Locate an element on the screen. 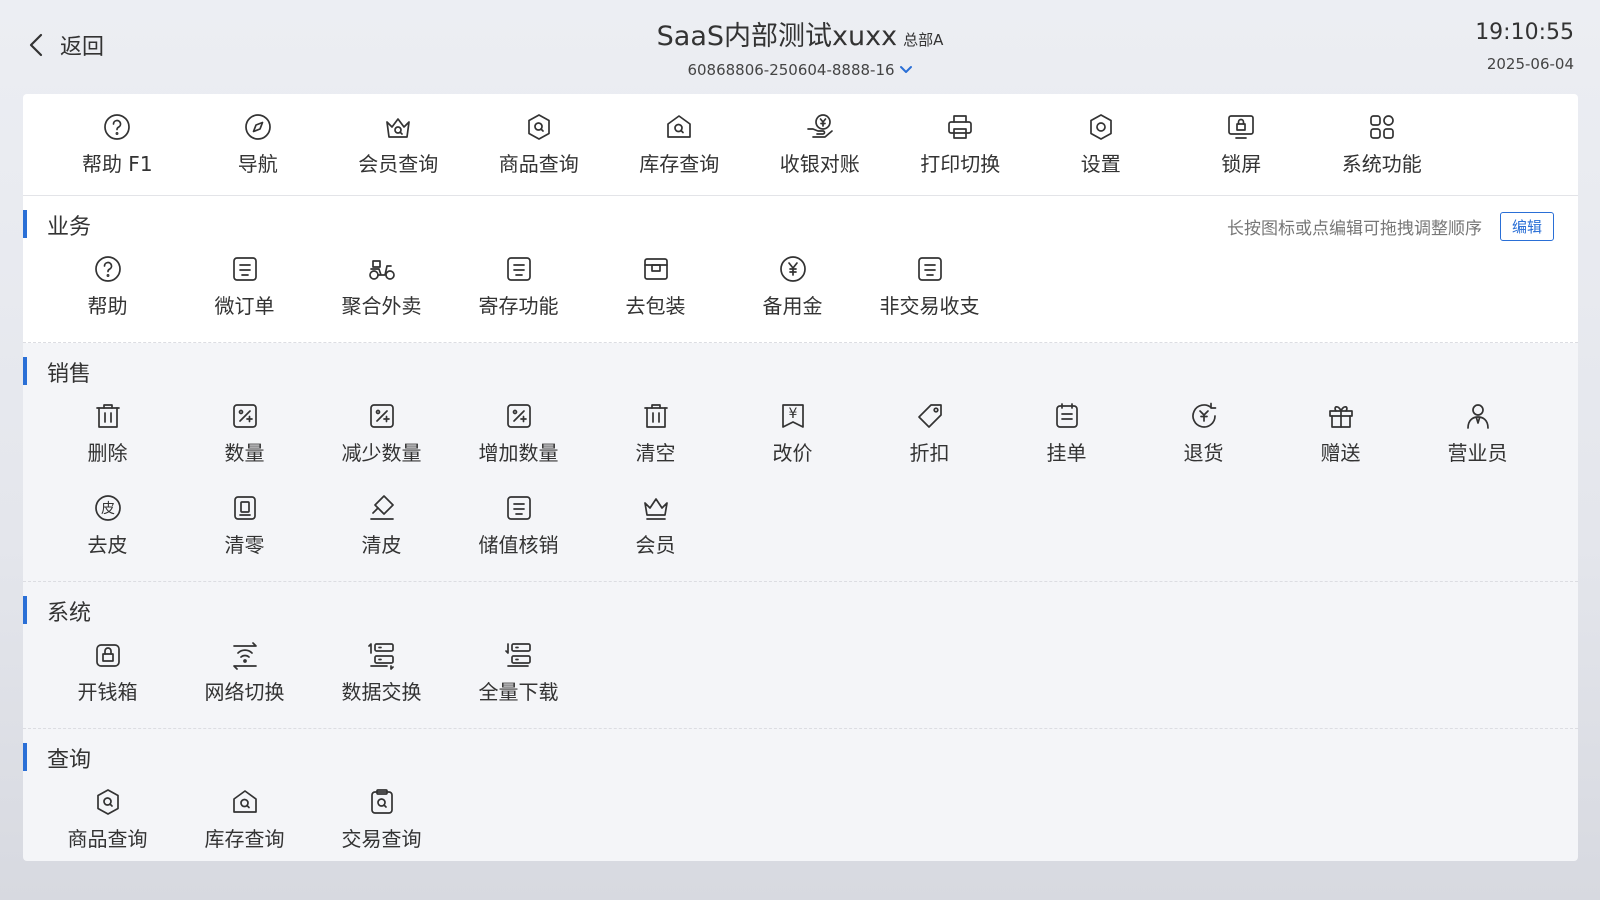 Image resolution: width=1600 pixels, height=900 pixels. edit-button: 编辑 is located at coordinates (1526, 226).